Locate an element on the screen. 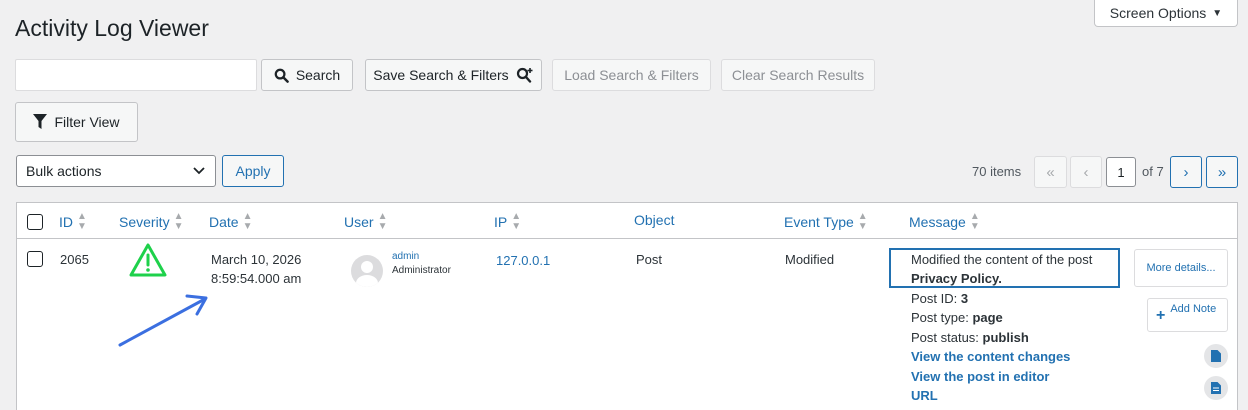 The height and width of the screenshot is (410, 1248). column-header-label: Date is located at coordinates (224, 222).